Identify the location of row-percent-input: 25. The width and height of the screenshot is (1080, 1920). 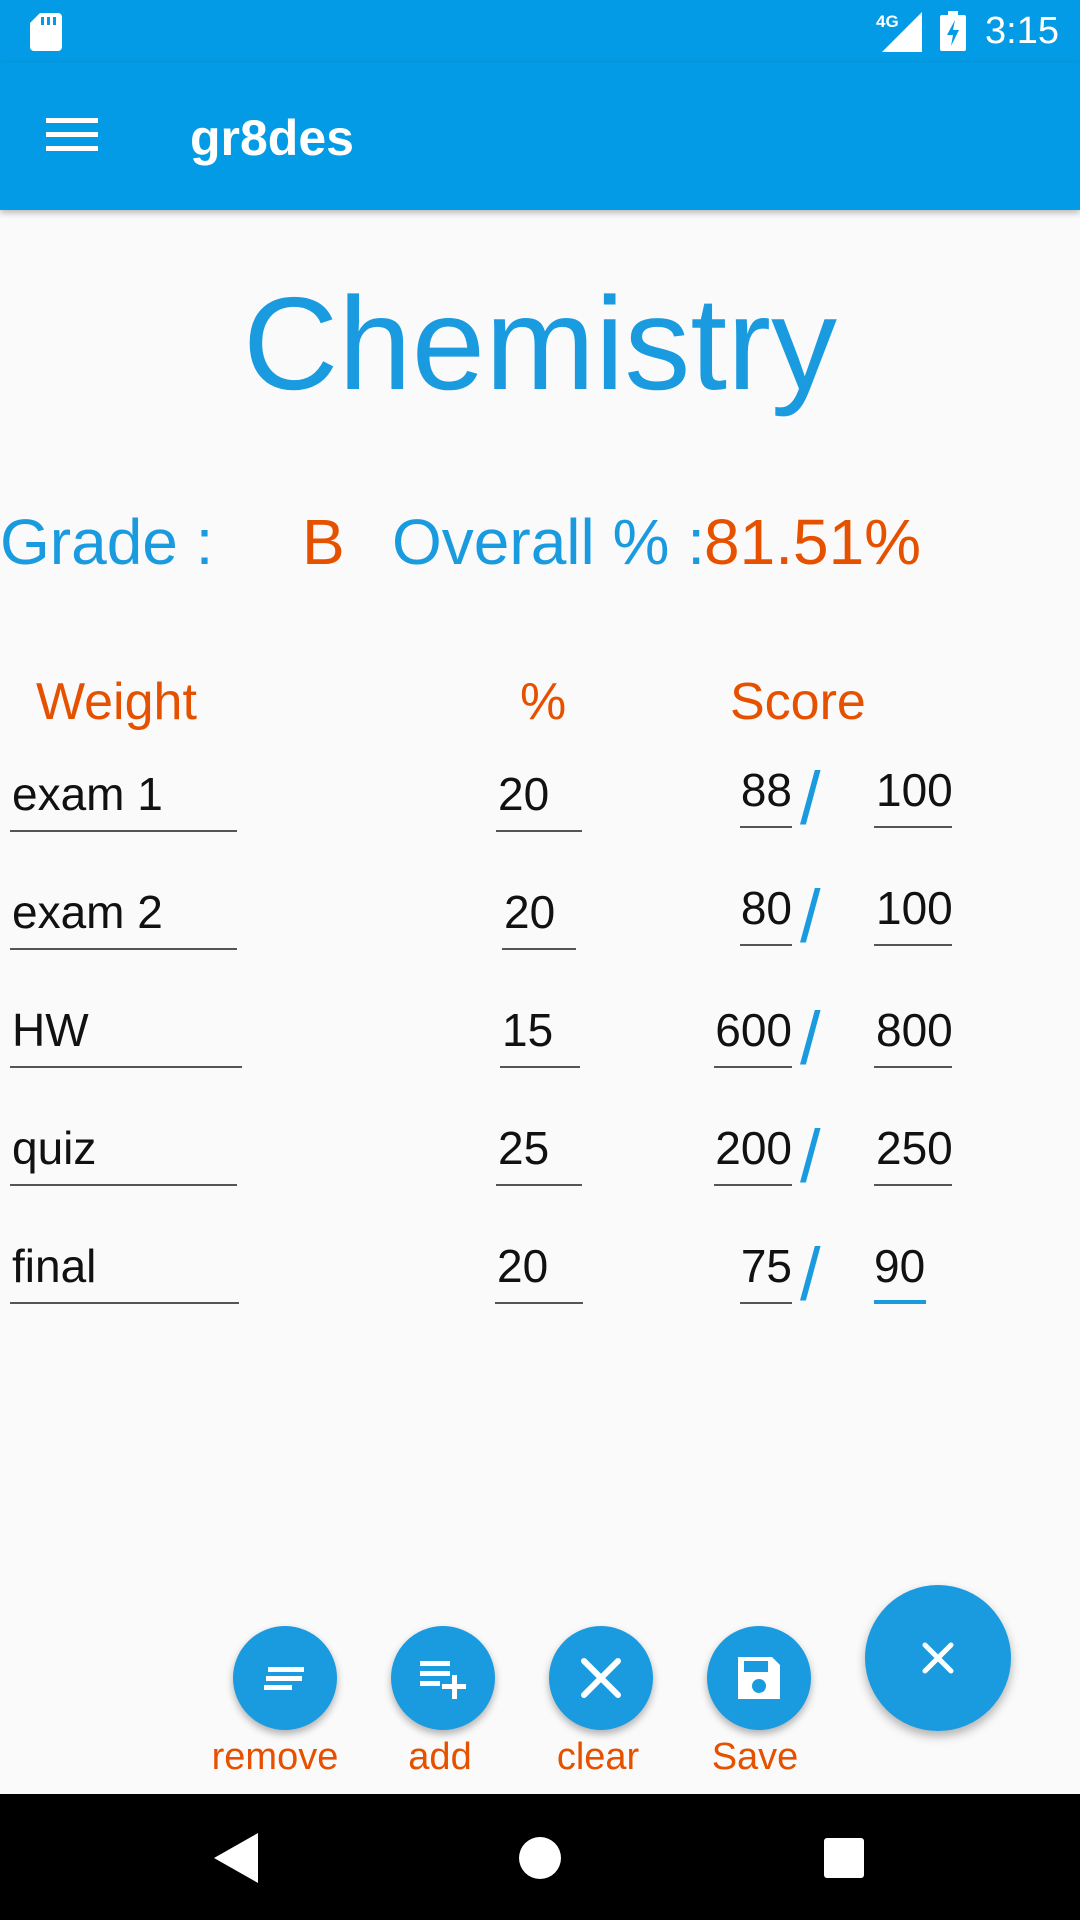
(539, 1153).